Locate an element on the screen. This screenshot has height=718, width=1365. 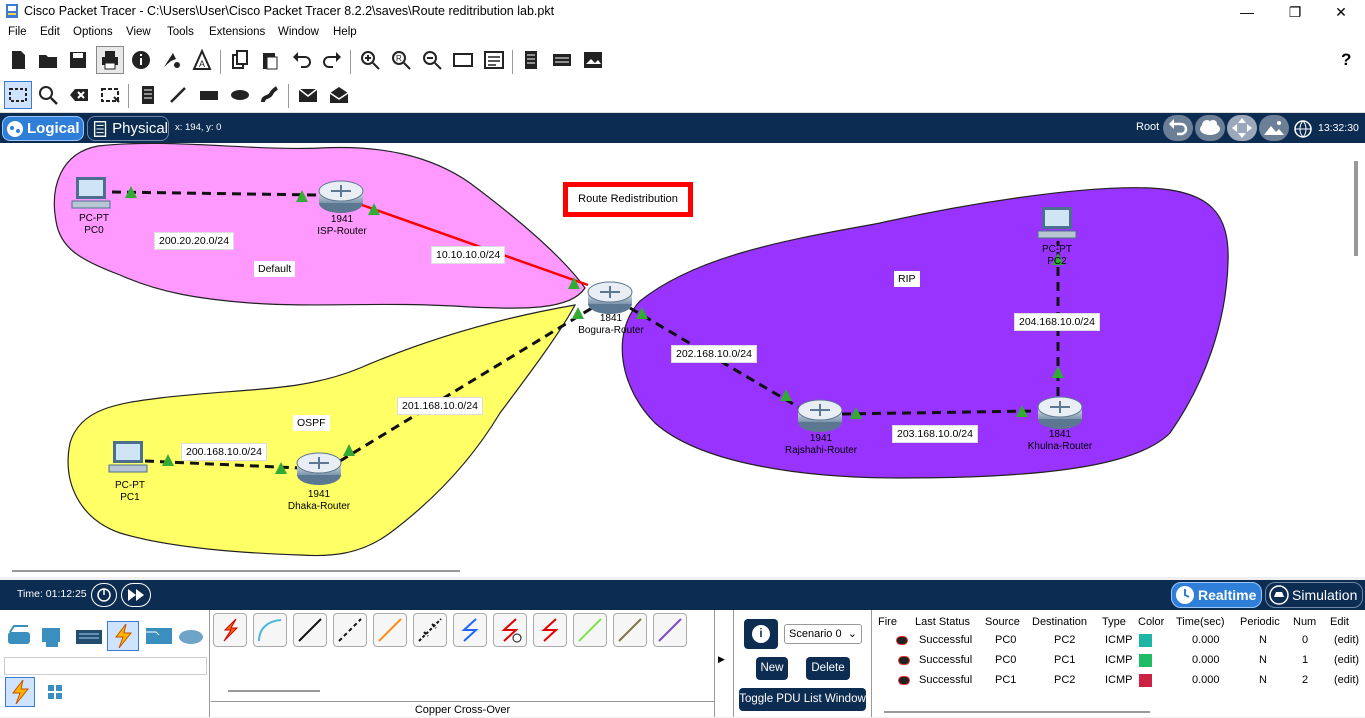
pdu-status: Successful is located at coordinates (946, 680).